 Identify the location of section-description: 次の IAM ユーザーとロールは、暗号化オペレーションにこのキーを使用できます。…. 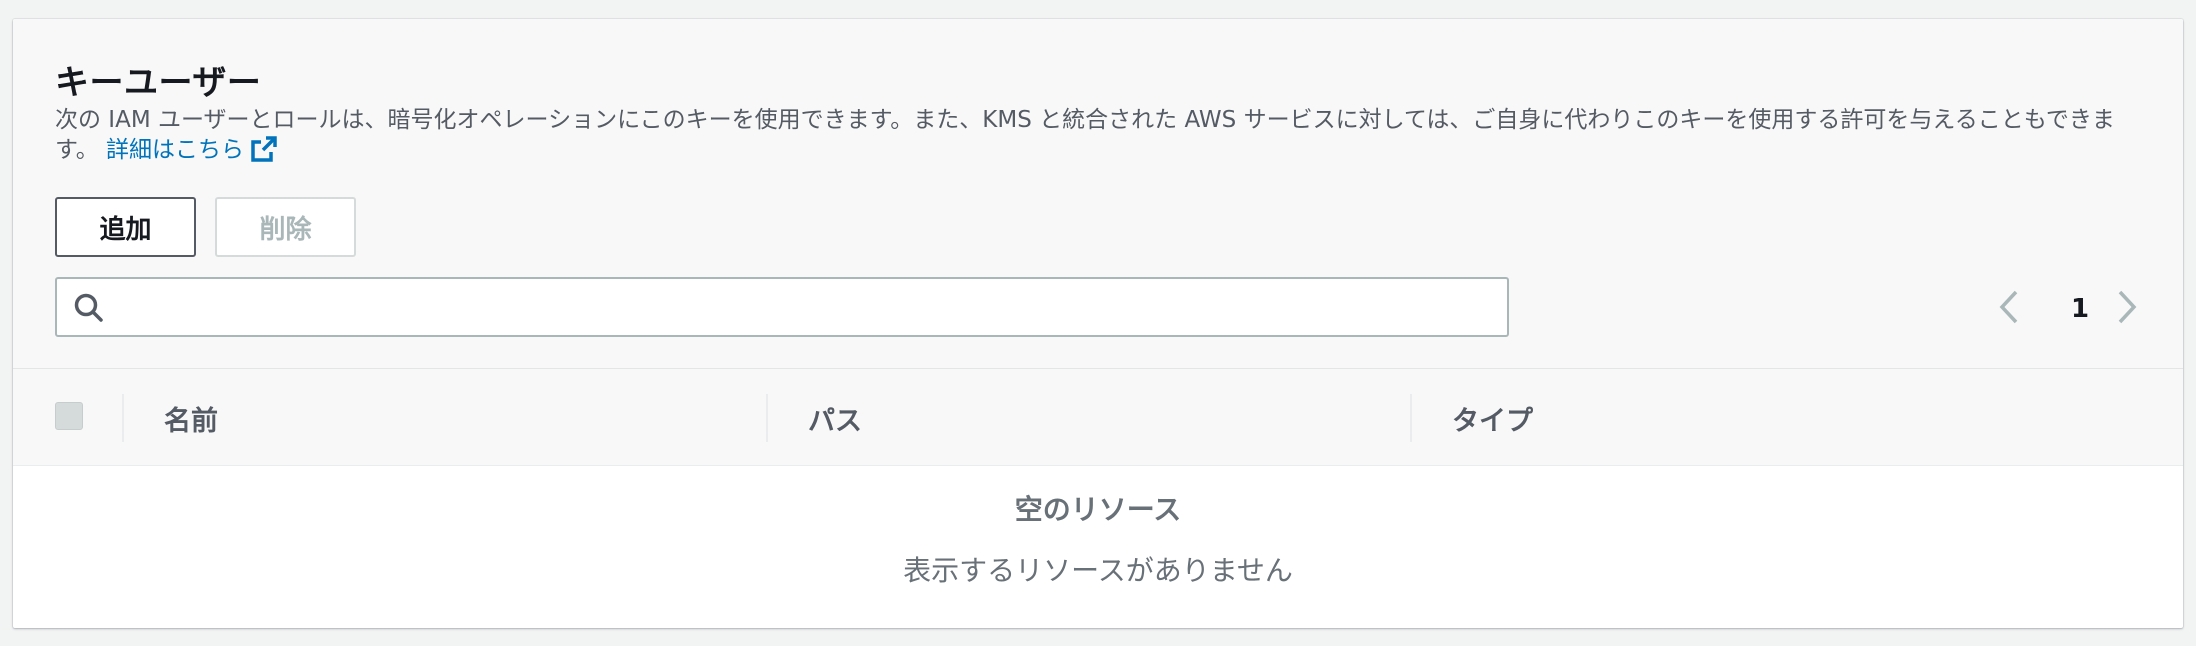
(1095, 138).